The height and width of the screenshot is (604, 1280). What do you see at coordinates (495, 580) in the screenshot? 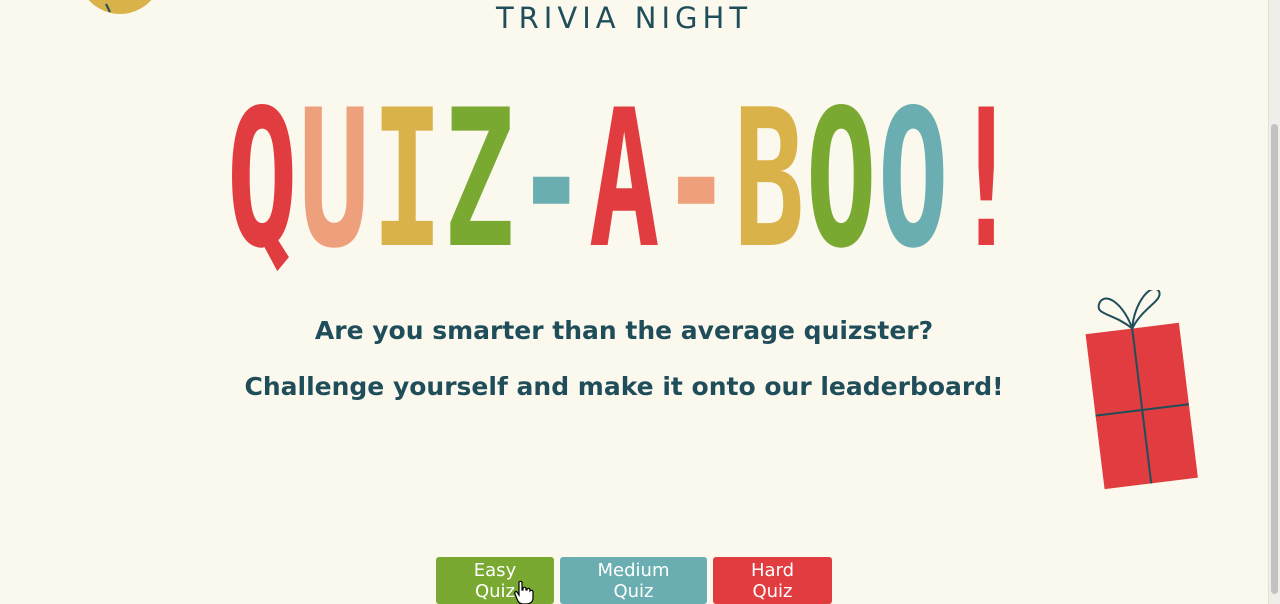
I see `easy-quiz-button: Easy Quiz` at bounding box center [495, 580].